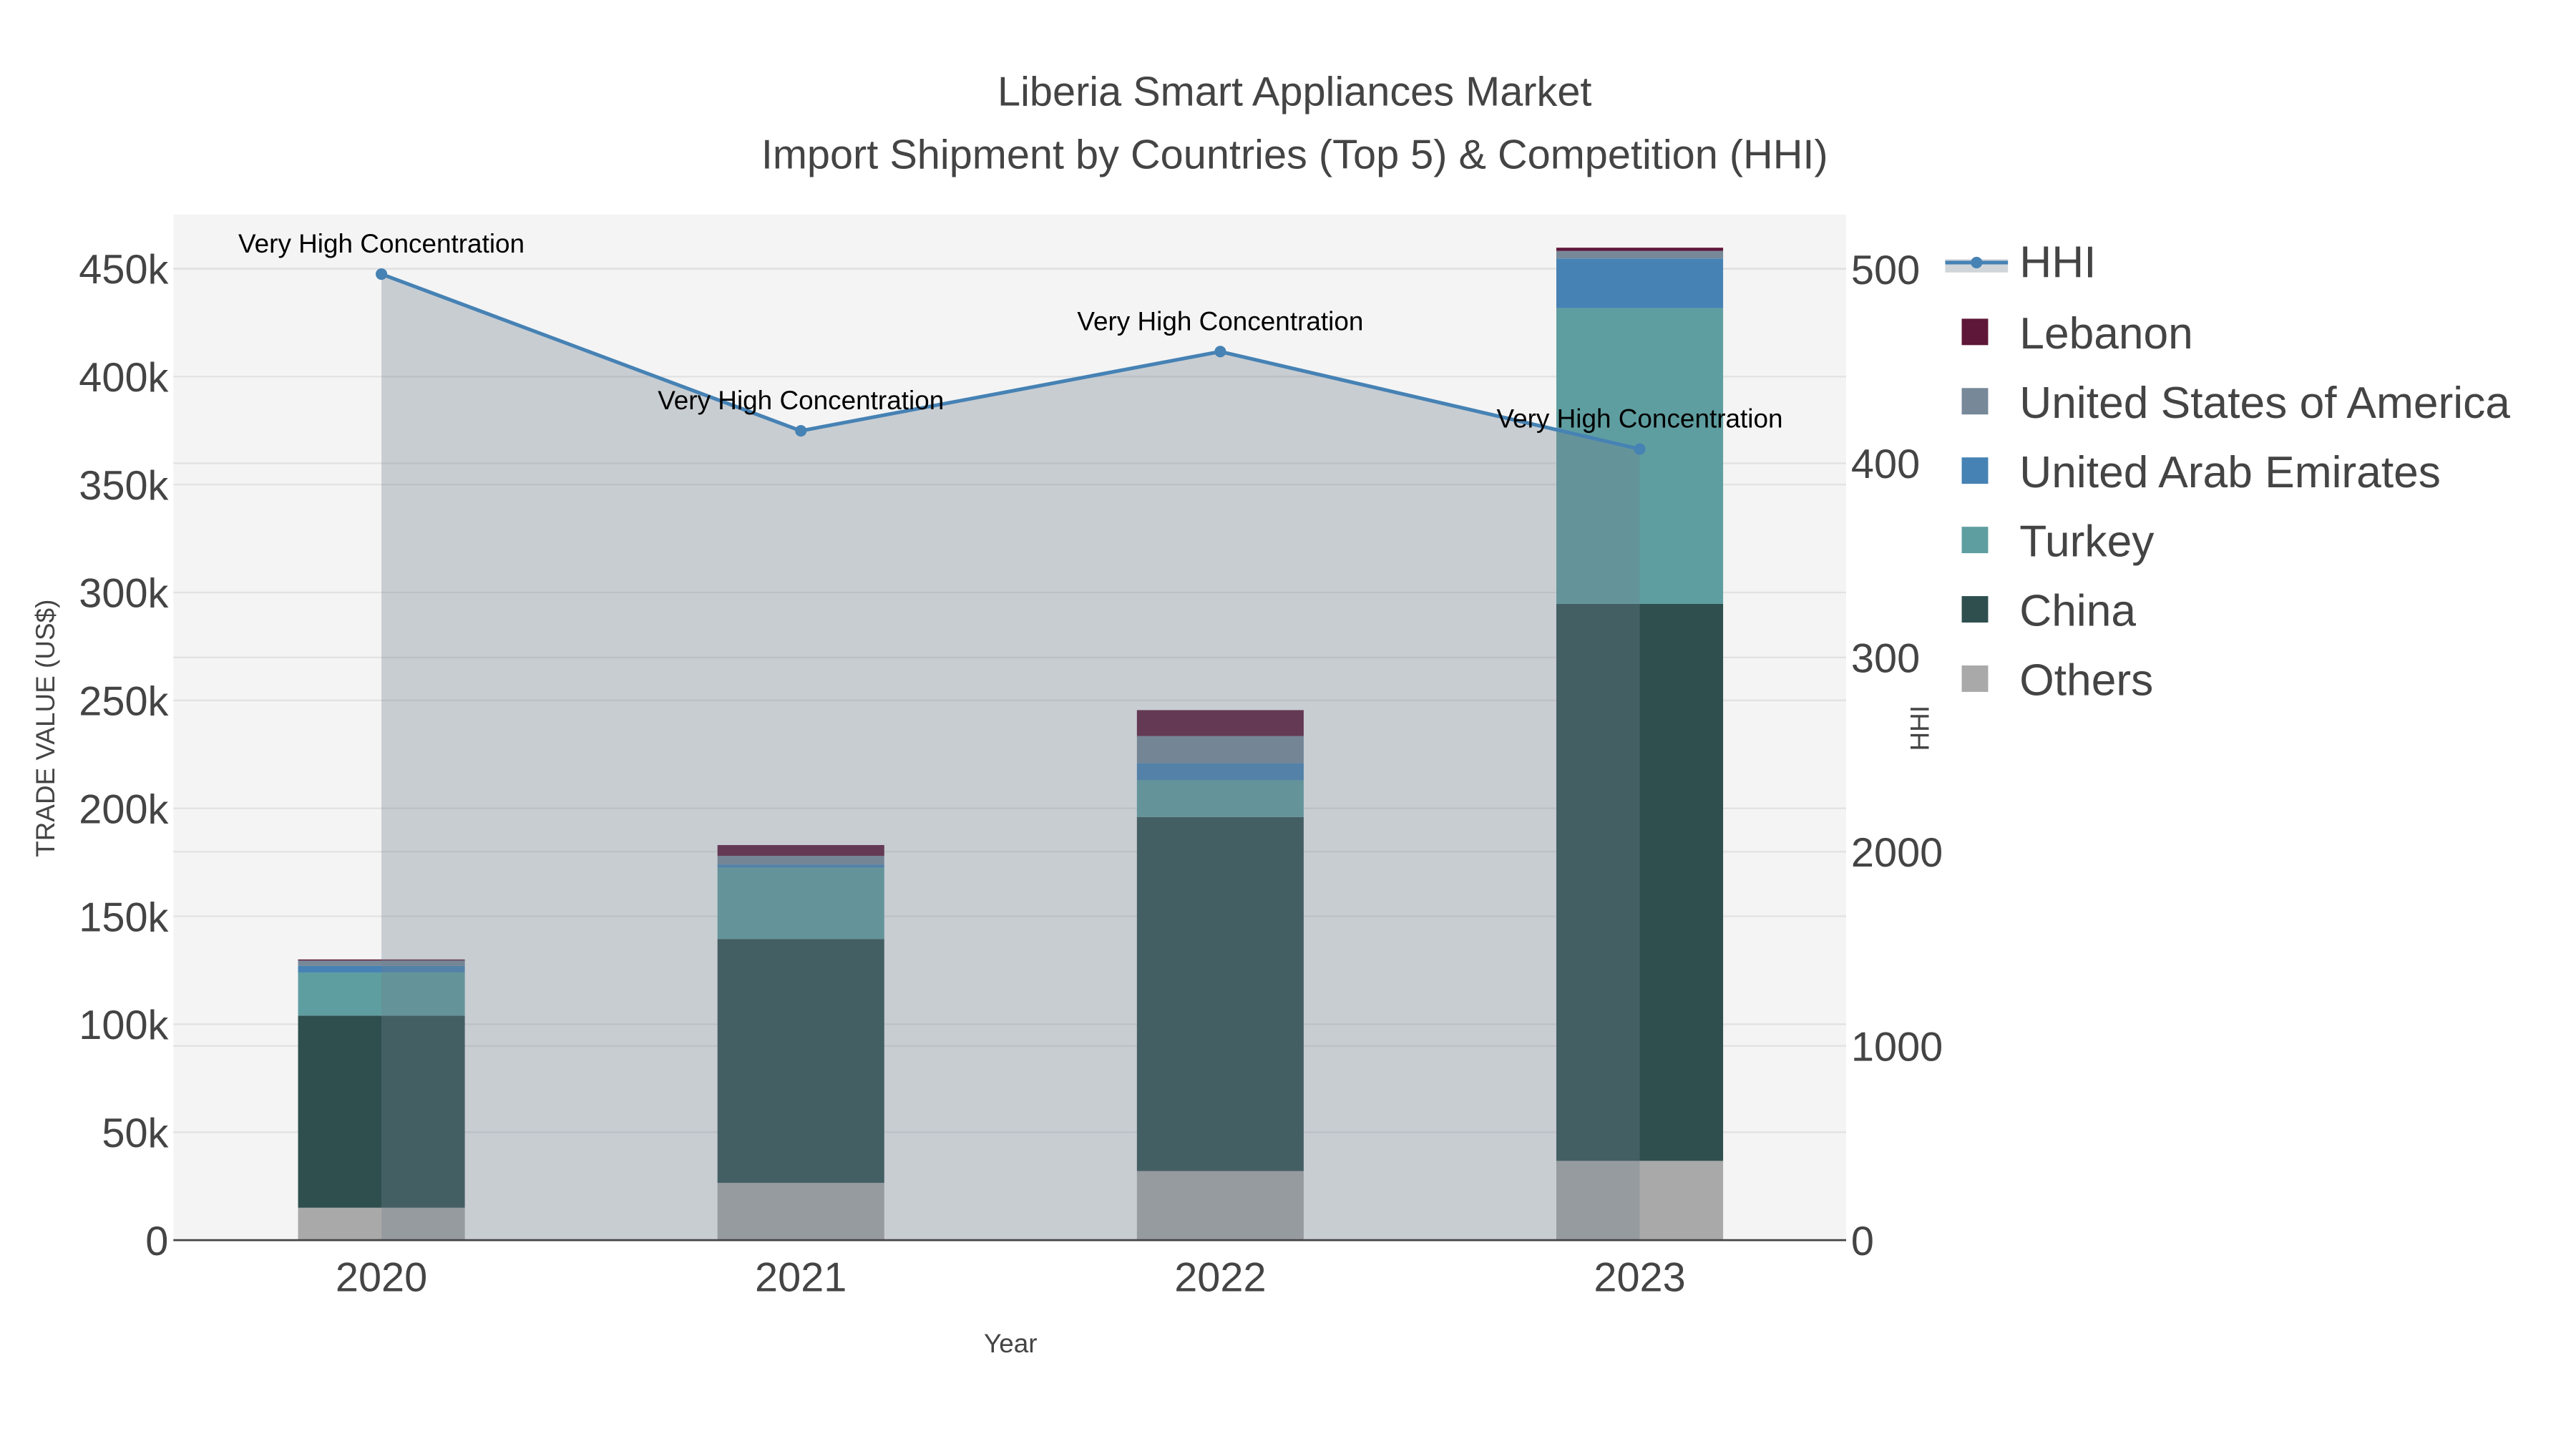 This screenshot has height=1449, width=2576. Describe the element at coordinates (1975, 678) in the screenshot. I see `legend-swatch-others` at that location.